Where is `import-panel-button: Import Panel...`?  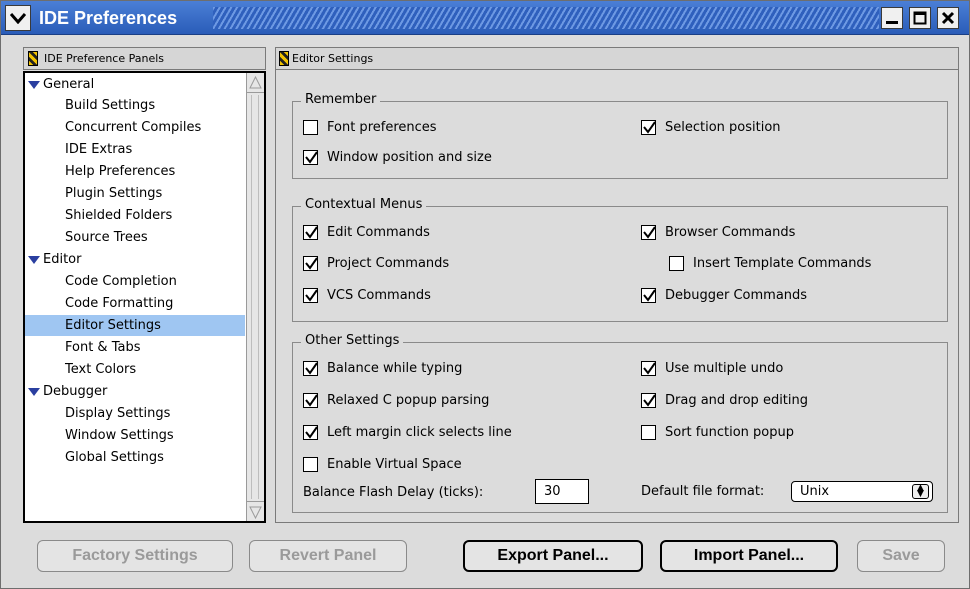
import-panel-button: Import Panel... is located at coordinates (749, 556).